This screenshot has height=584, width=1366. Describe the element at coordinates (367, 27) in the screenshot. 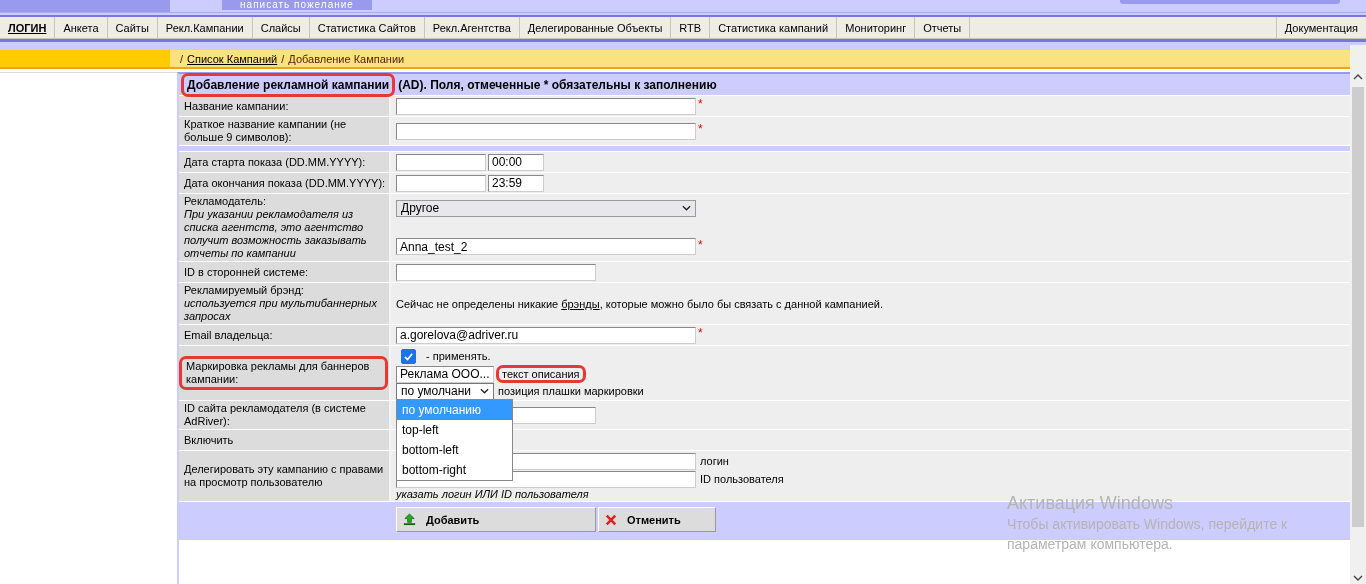

I see `nav-link: Статистика Сайтов` at that location.